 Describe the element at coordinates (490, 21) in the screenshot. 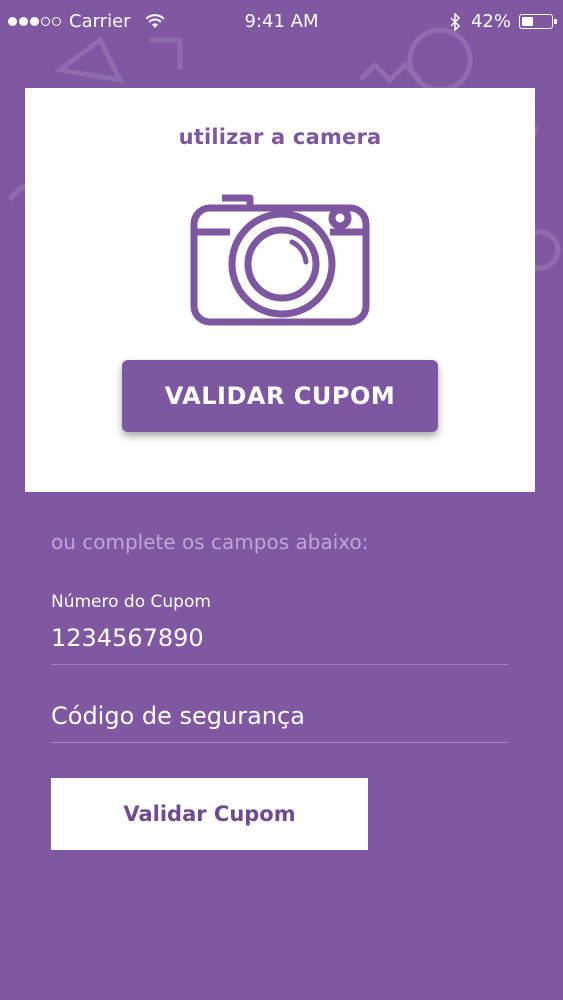

I see `battery-percentage: 42%` at that location.